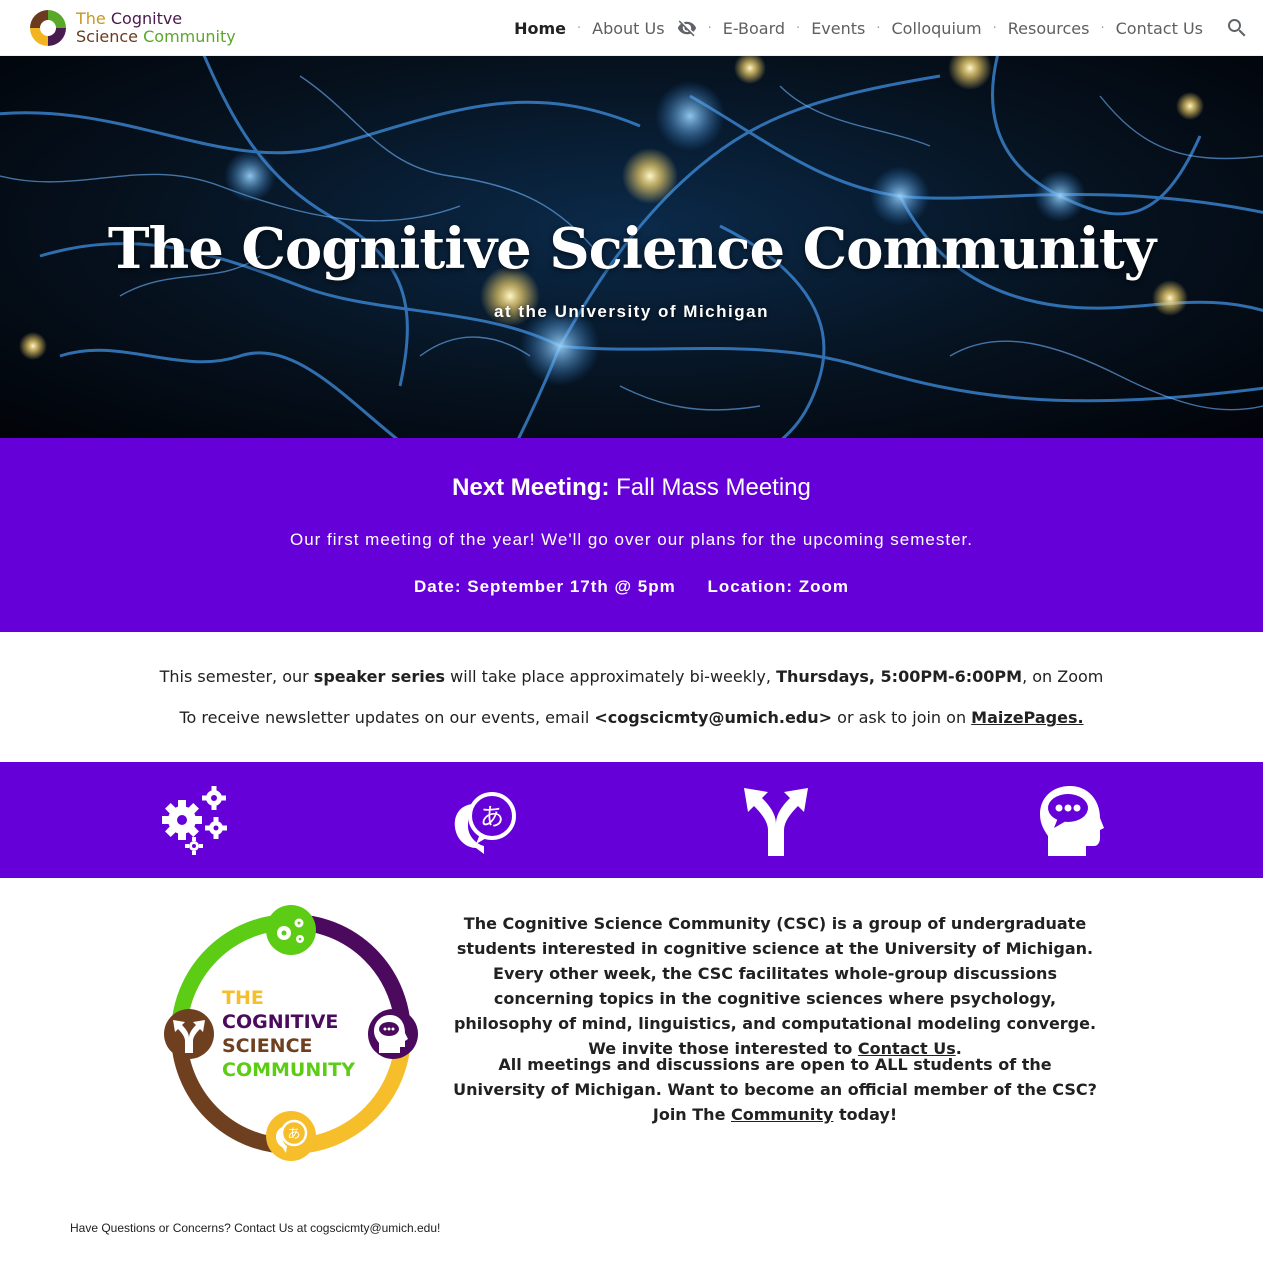 The width and height of the screenshot is (1263, 1267). I want to click on csc-badge-logo: あ THE COGNITIVE SCIENCE COMMUNITY, so click(291, 1033).